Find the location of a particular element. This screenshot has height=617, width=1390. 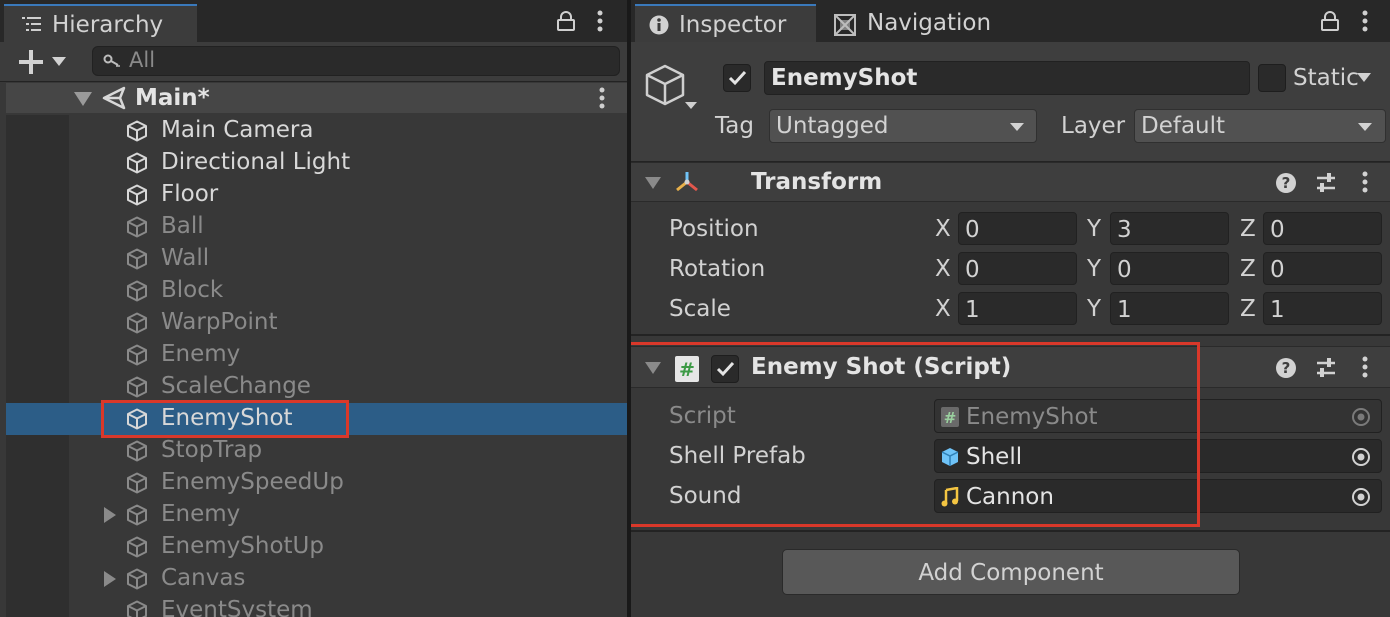

transform-row-position: Position X 0 Y 3 Z 0 is located at coordinates (1010, 228).